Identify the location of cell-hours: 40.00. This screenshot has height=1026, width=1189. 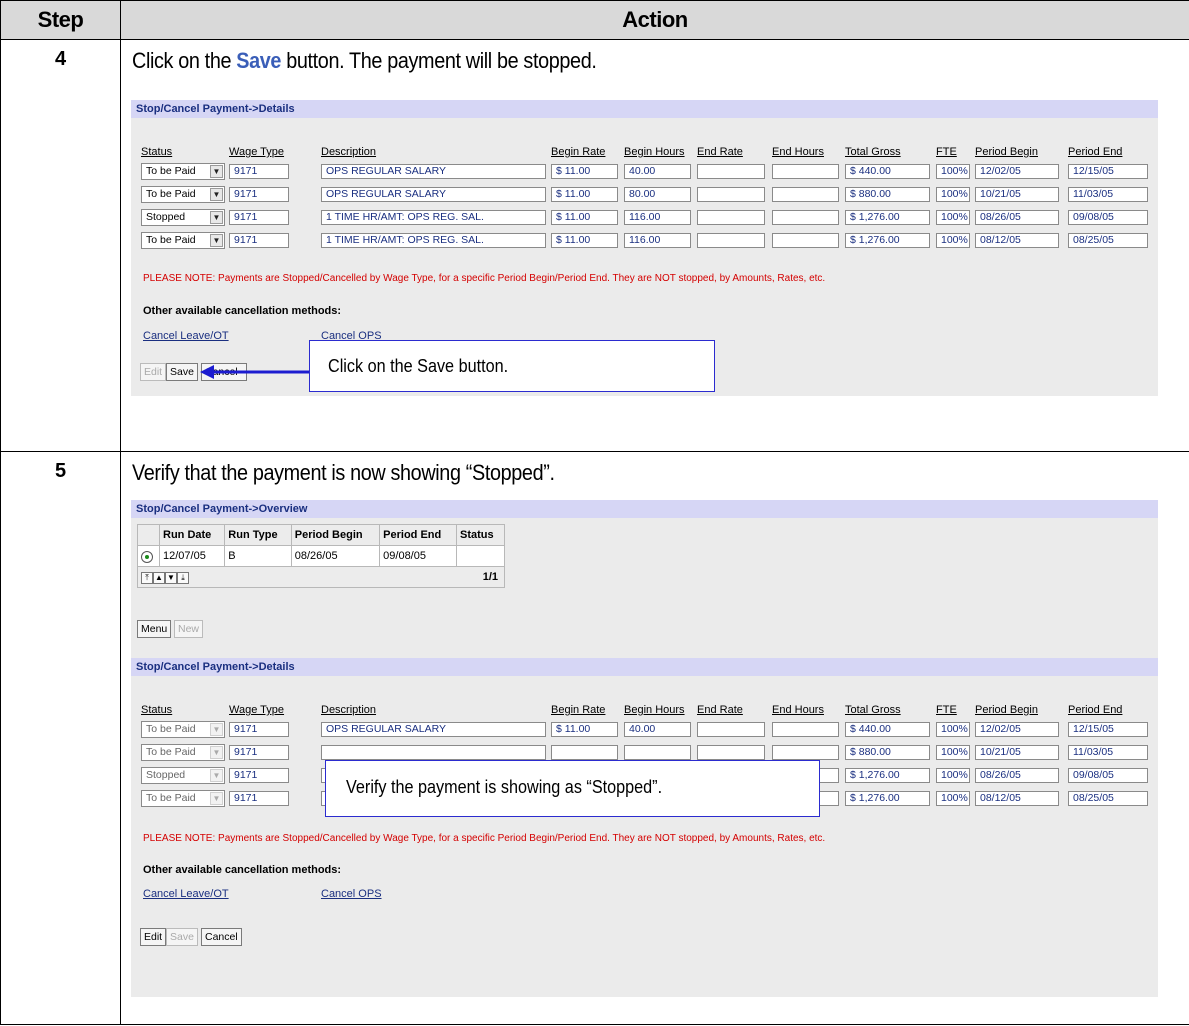
(657, 171).